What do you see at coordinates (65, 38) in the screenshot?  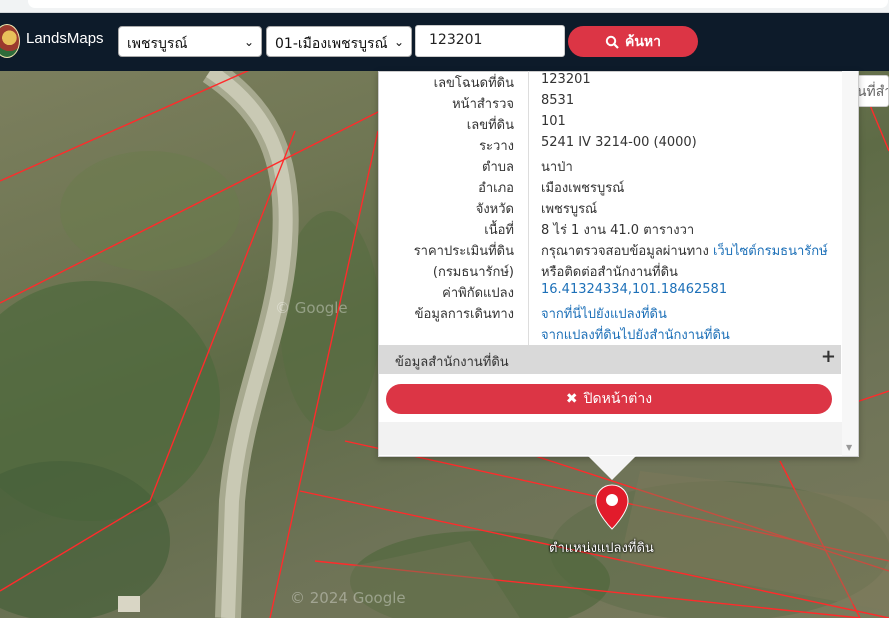 I see `app-title: LandsMaps` at bounding box center [65, 38].